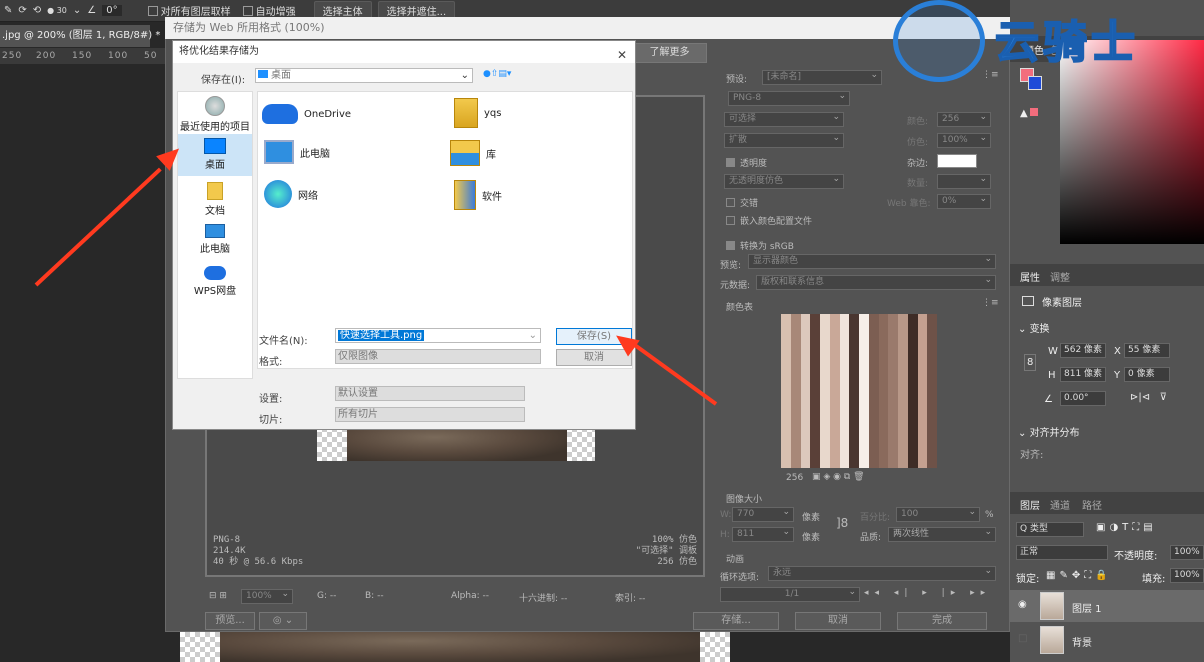 Image resolution: width=1204 pixels, height=662 pixels. I want to click on close-icon: ✕, so click(622, 55).